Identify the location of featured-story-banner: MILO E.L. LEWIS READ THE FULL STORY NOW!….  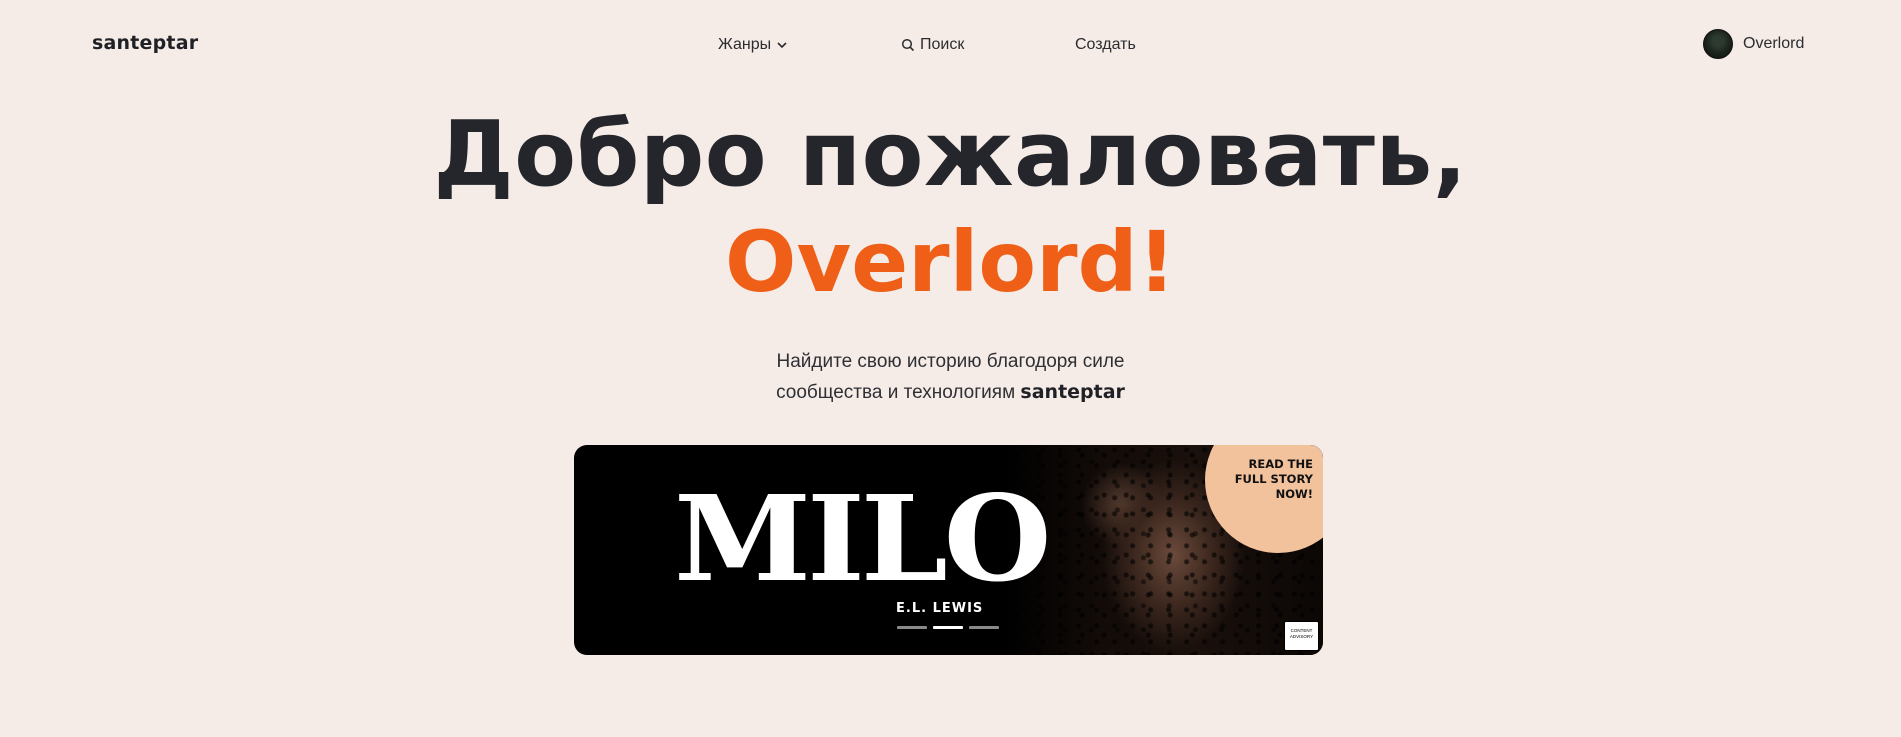
(948, 550).